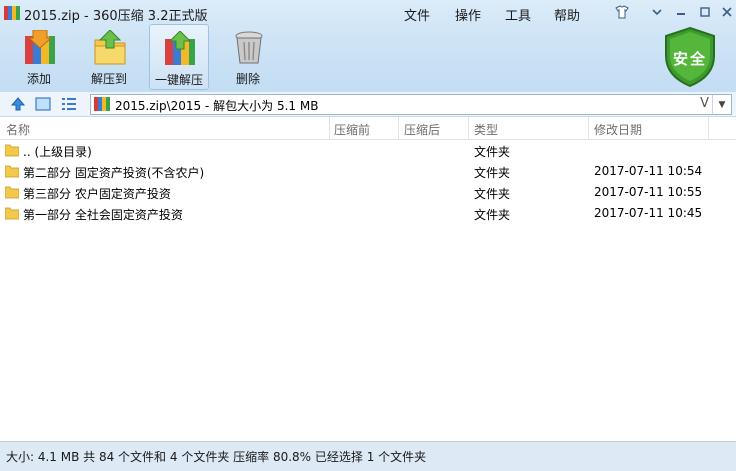 This screenshot has height=471, width=736. Describe the element at coordinates (518, 14) in the screenshot. I see `menu-tools: 工具` at that location.